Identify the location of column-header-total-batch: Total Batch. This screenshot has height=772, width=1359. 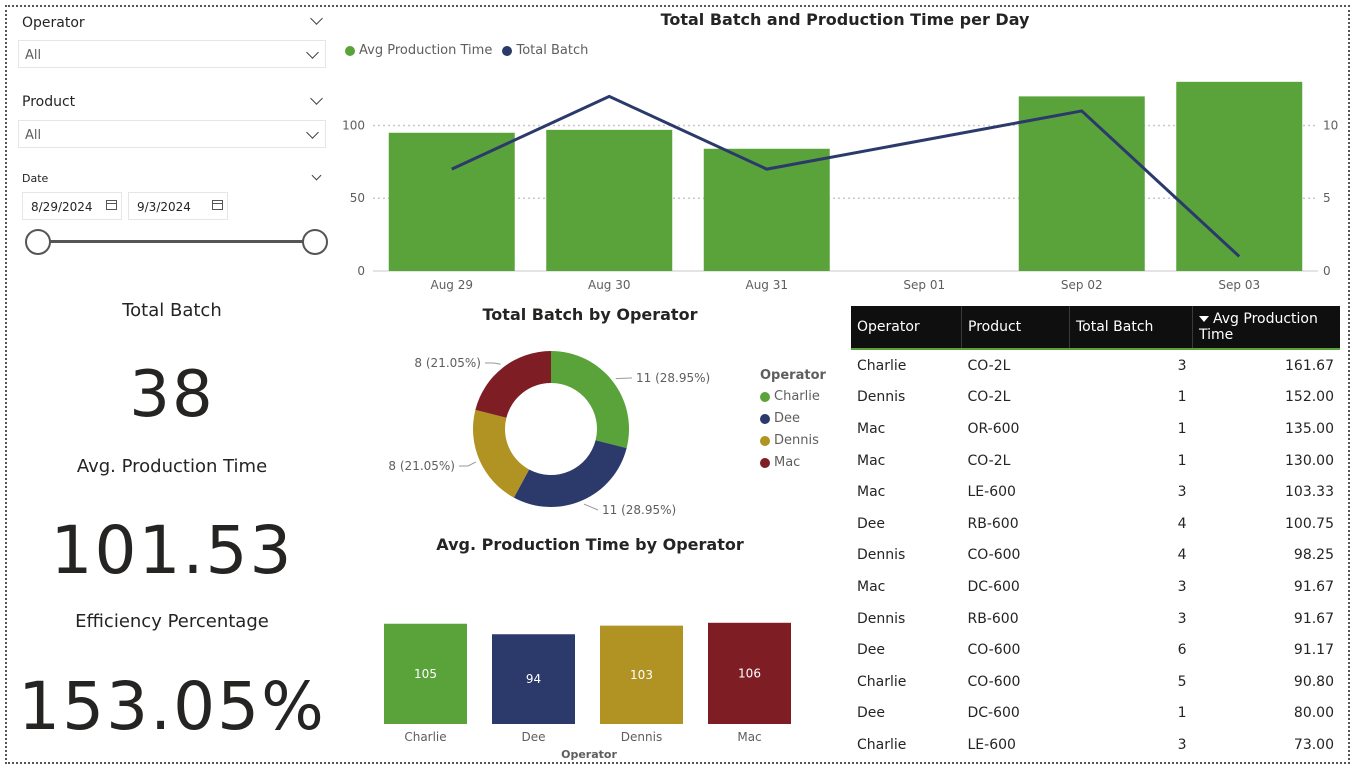
(1131, 327).